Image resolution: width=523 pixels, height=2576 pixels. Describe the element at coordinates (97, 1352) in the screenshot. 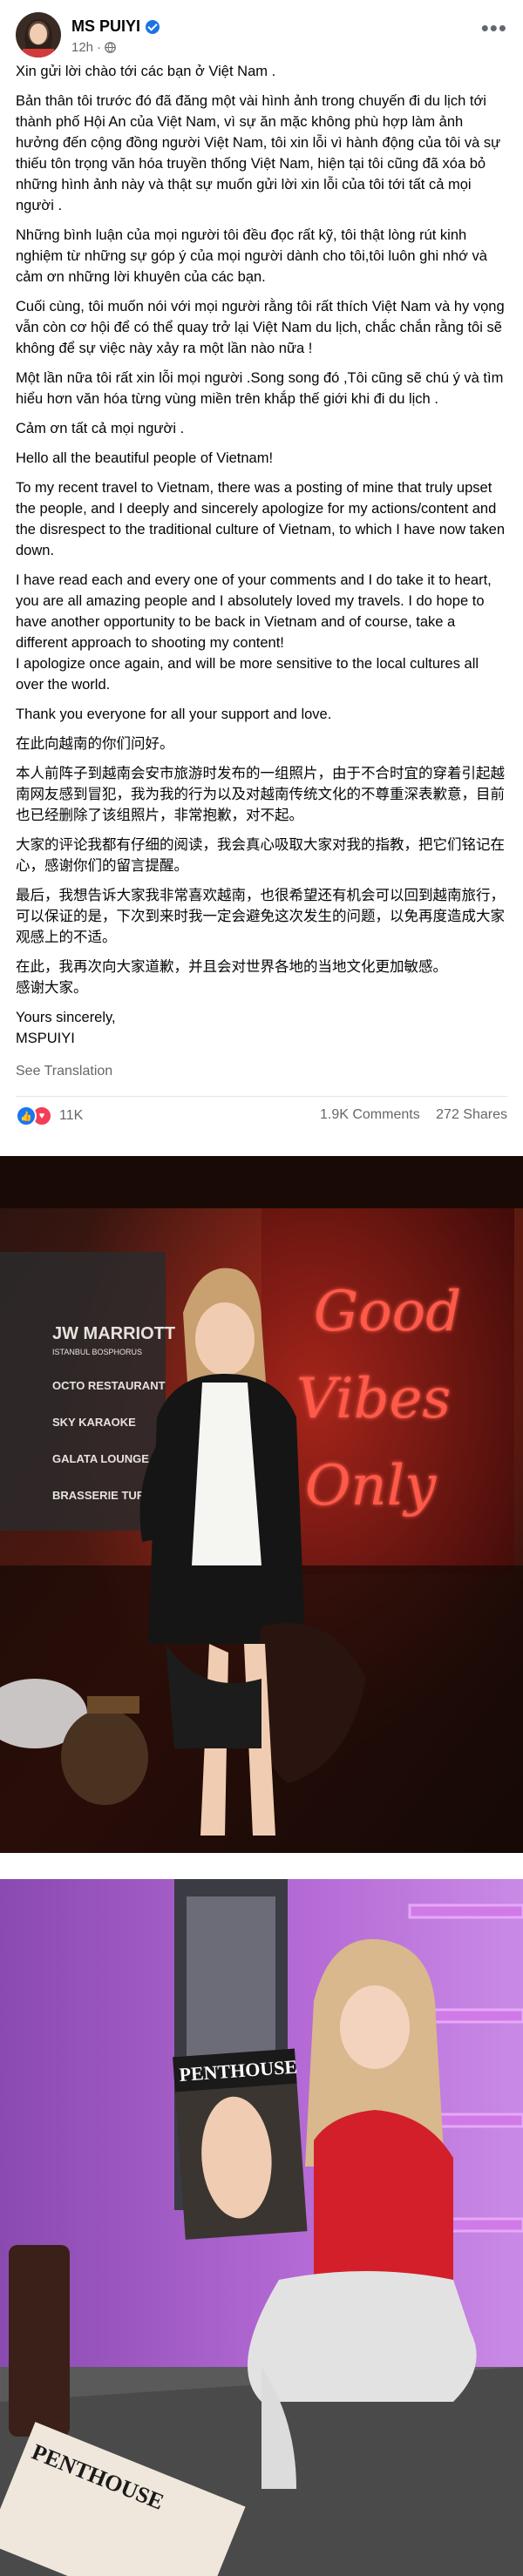

I see `sign-text: ISTANBUL BOSPHORUS` at that location.